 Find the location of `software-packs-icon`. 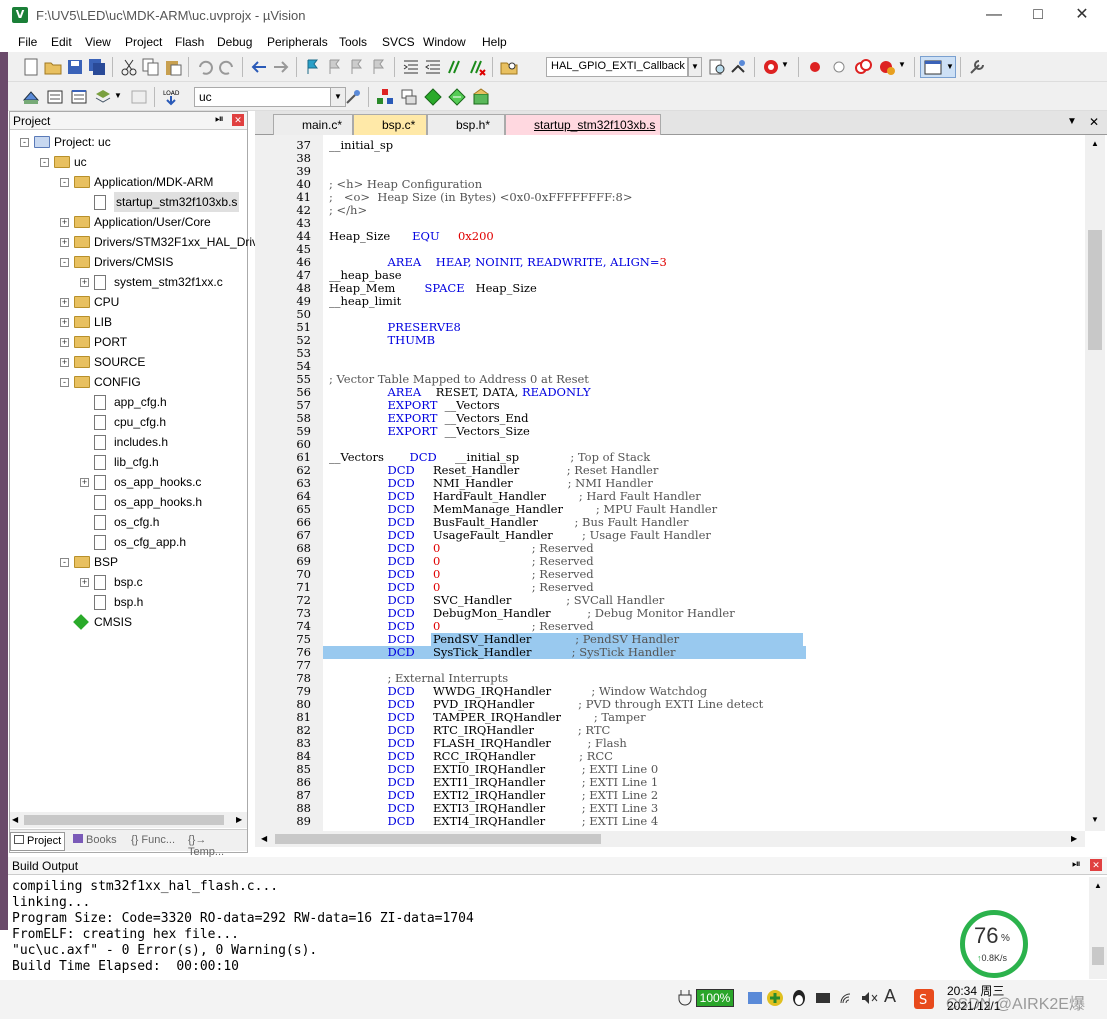

software-packs-icon is located at coordinates (481, 97).